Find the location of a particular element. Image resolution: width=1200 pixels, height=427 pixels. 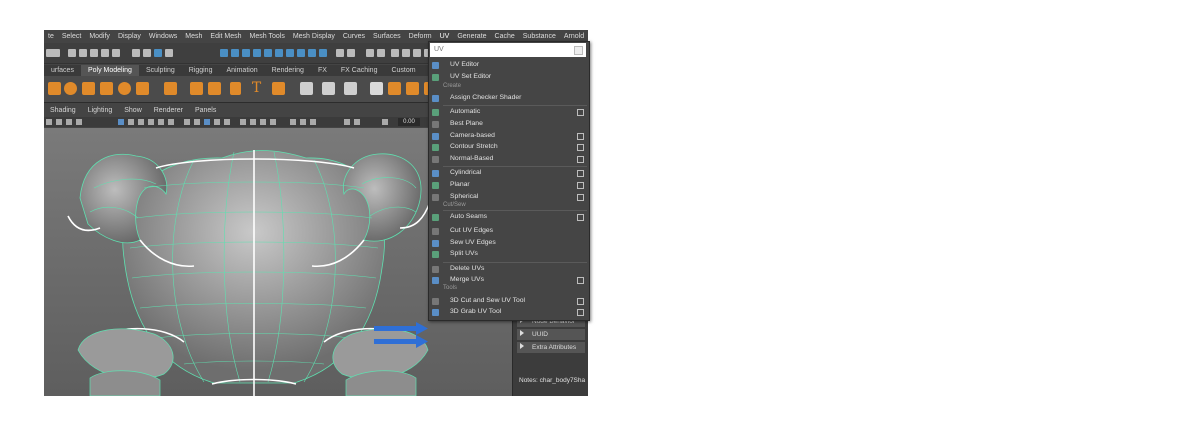

smooth-icon is located at coordinates (350, 88).